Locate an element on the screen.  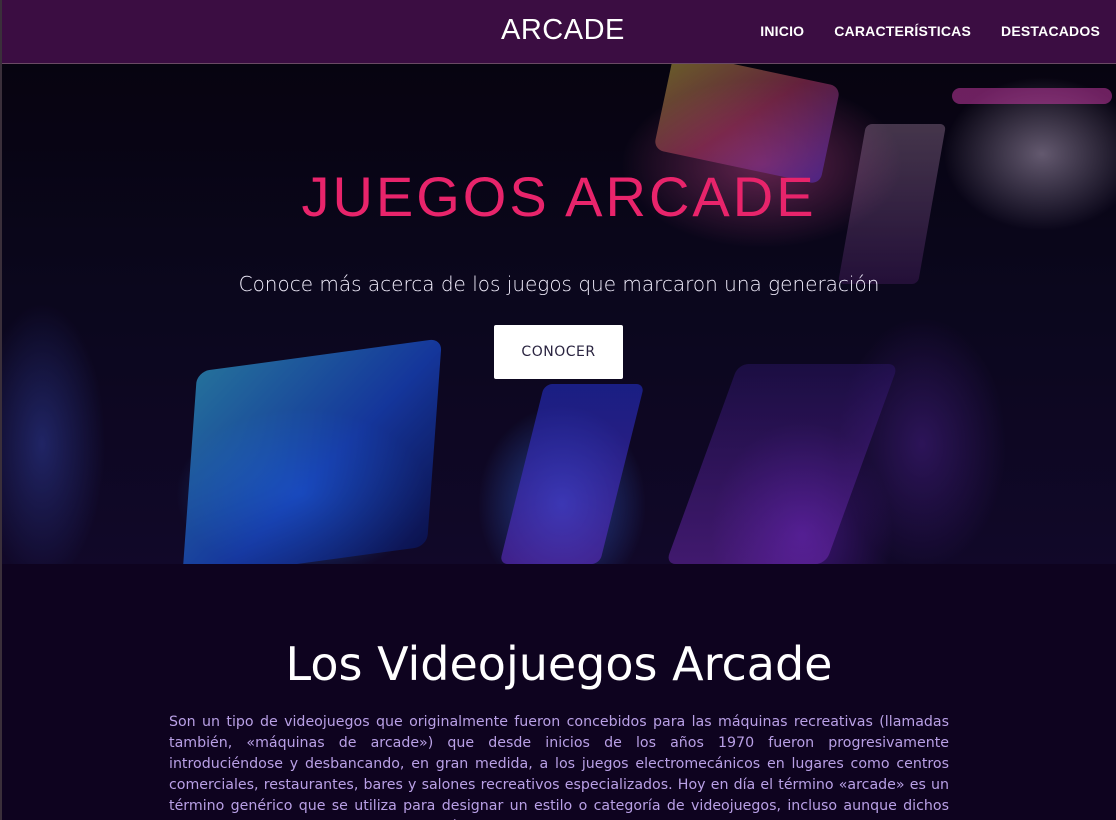
nav-link-inicio: INICIO is located at coordinates (782, 31).